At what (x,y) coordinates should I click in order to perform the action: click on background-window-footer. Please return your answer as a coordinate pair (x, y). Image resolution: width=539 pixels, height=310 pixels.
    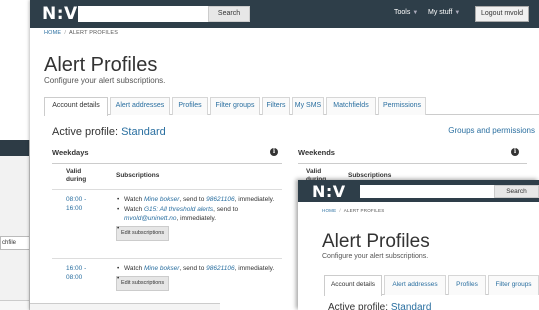
    Looking at the image, I should click on (14, 305).